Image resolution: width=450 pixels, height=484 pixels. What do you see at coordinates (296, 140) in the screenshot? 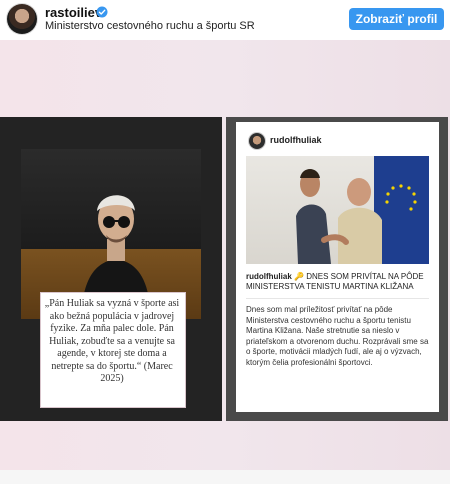
I see `post-author-username: rudolfhuliak` at bounding box center [296, 140].